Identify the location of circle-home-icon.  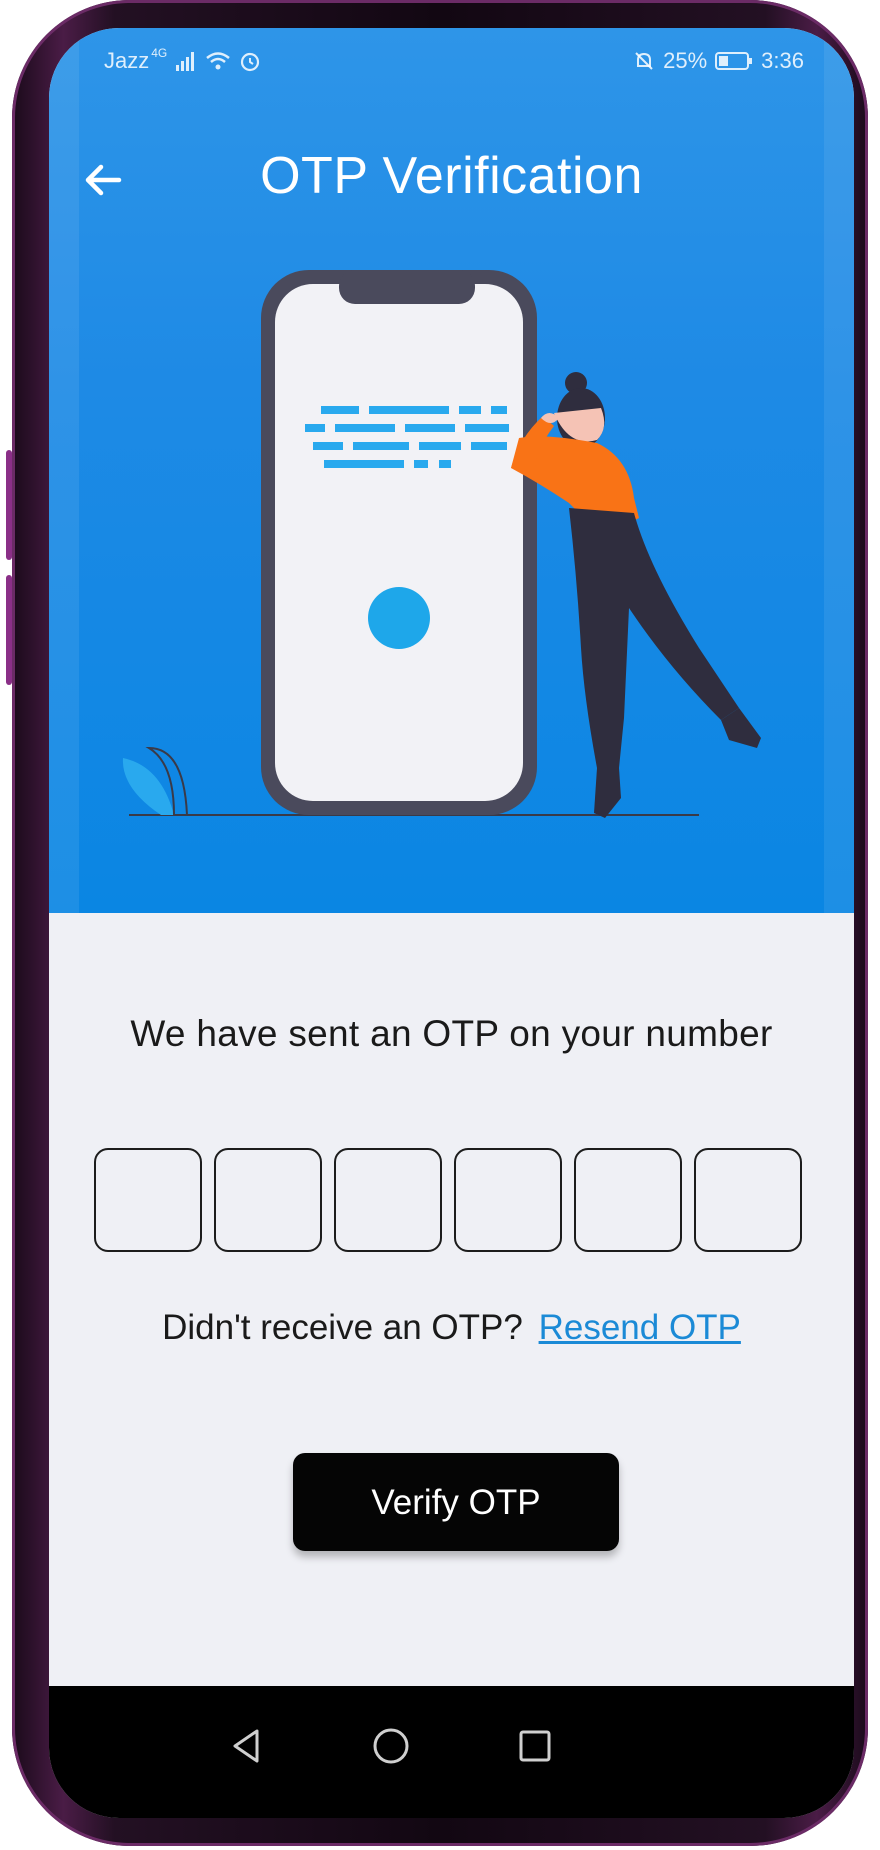
(391, 1746).